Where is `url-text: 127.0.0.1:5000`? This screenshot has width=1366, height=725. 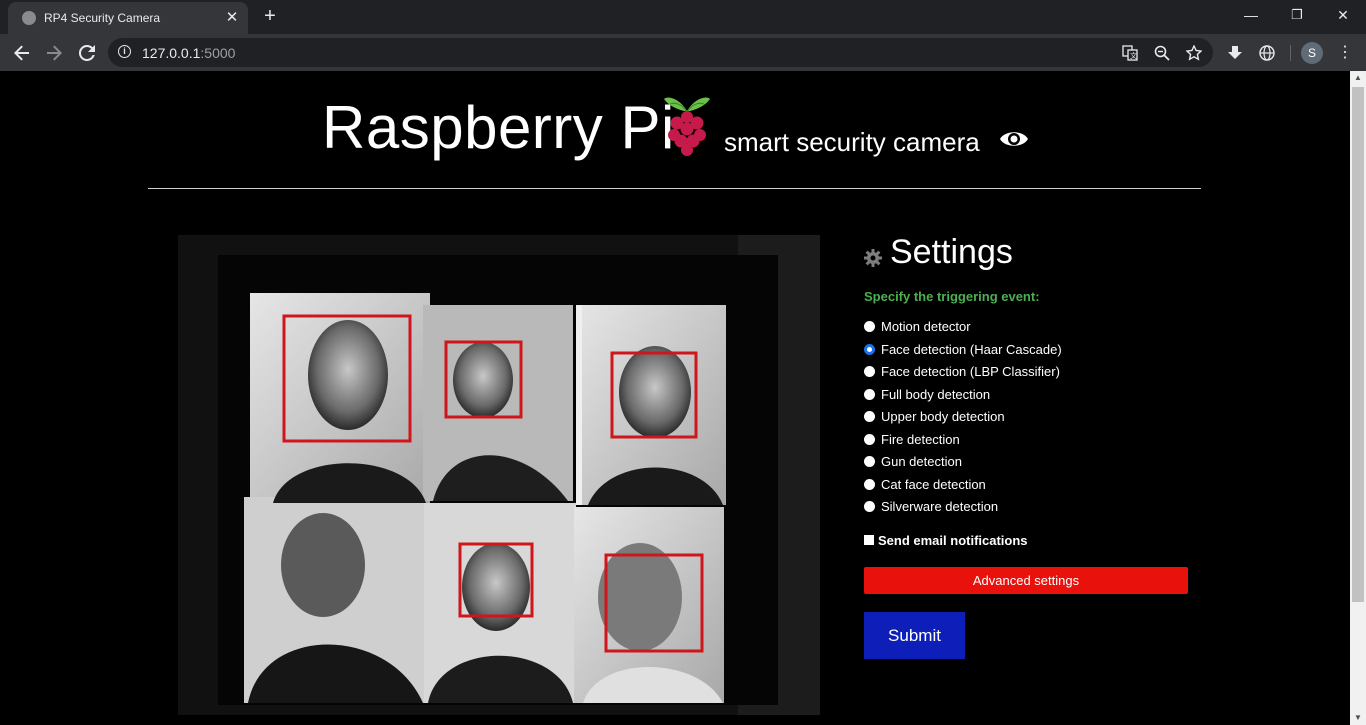
url-text: 127.0.0.1:5000 is located at coordinates (188, 53).